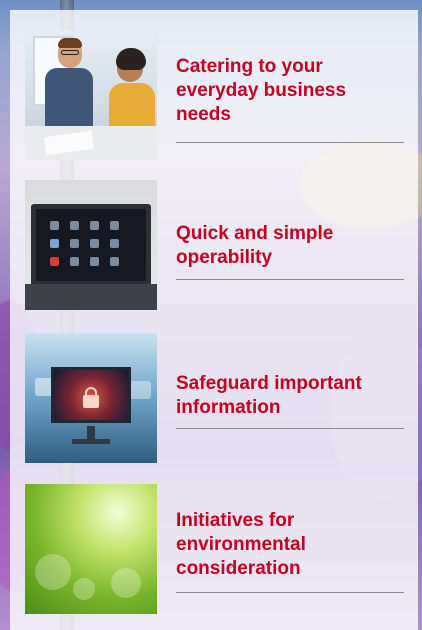  What do you see at coordinates (238, 568) in the screenshot?
I see `title-line: consideration` at bounding box center [238, 568].